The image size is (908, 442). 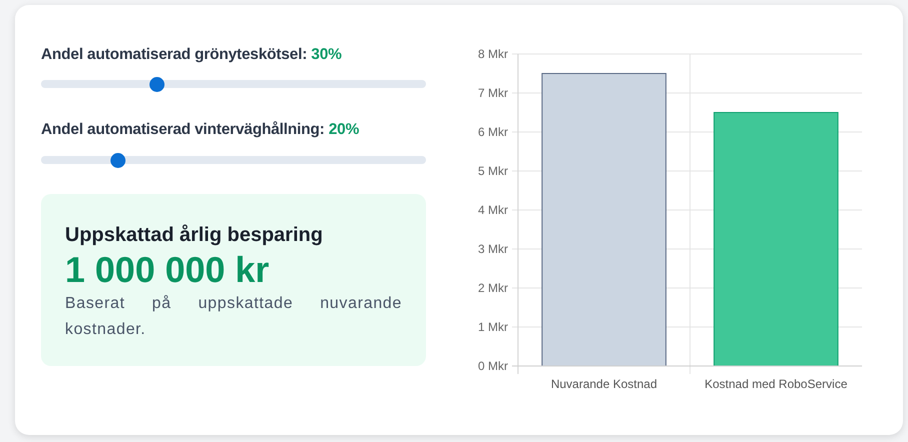 I want to click on axis-tick-label: 0 Mkr, so click(x=493, y=366).